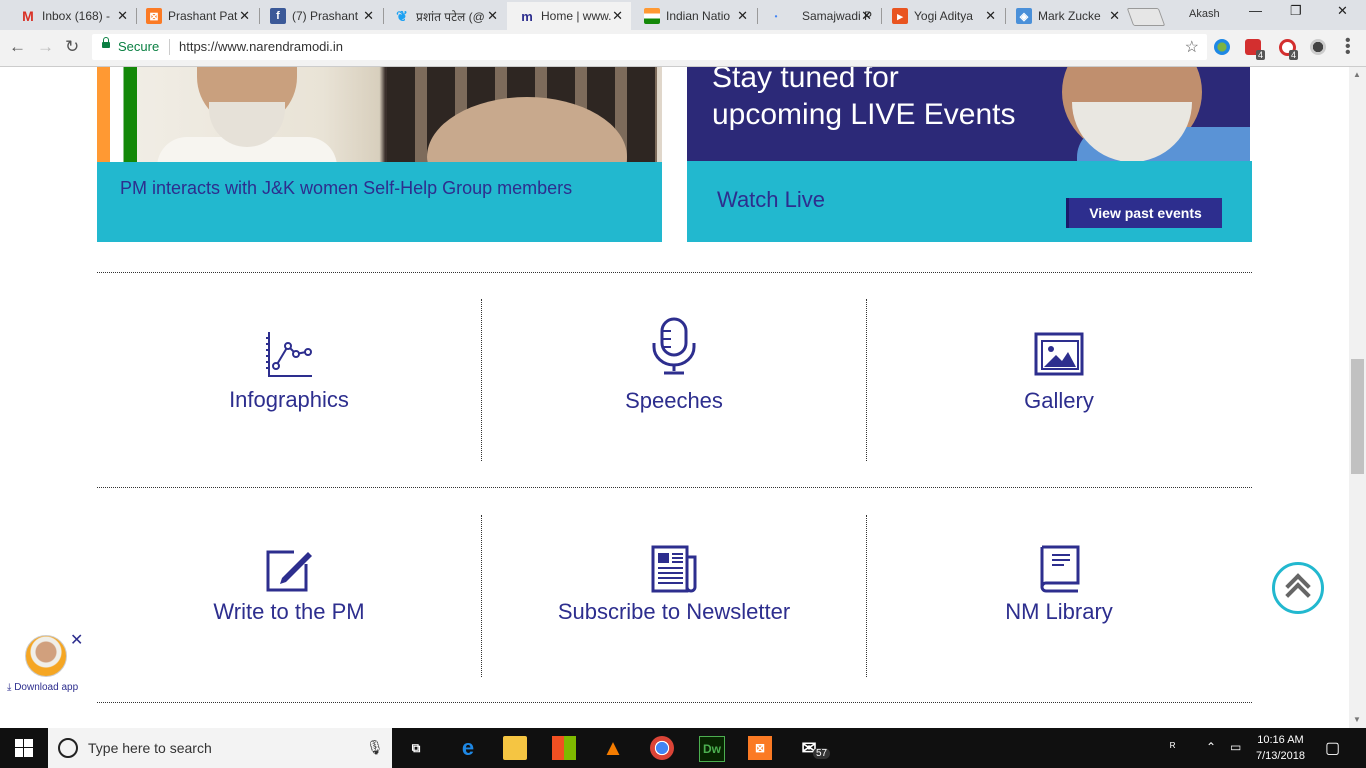 Image resolution: width=1366 pixels, height=768 pixels. What do you see at coordinates (698, 16) in the screenshot?
I see `tab-label: Indian Natio` at bounding box center [698, 16].